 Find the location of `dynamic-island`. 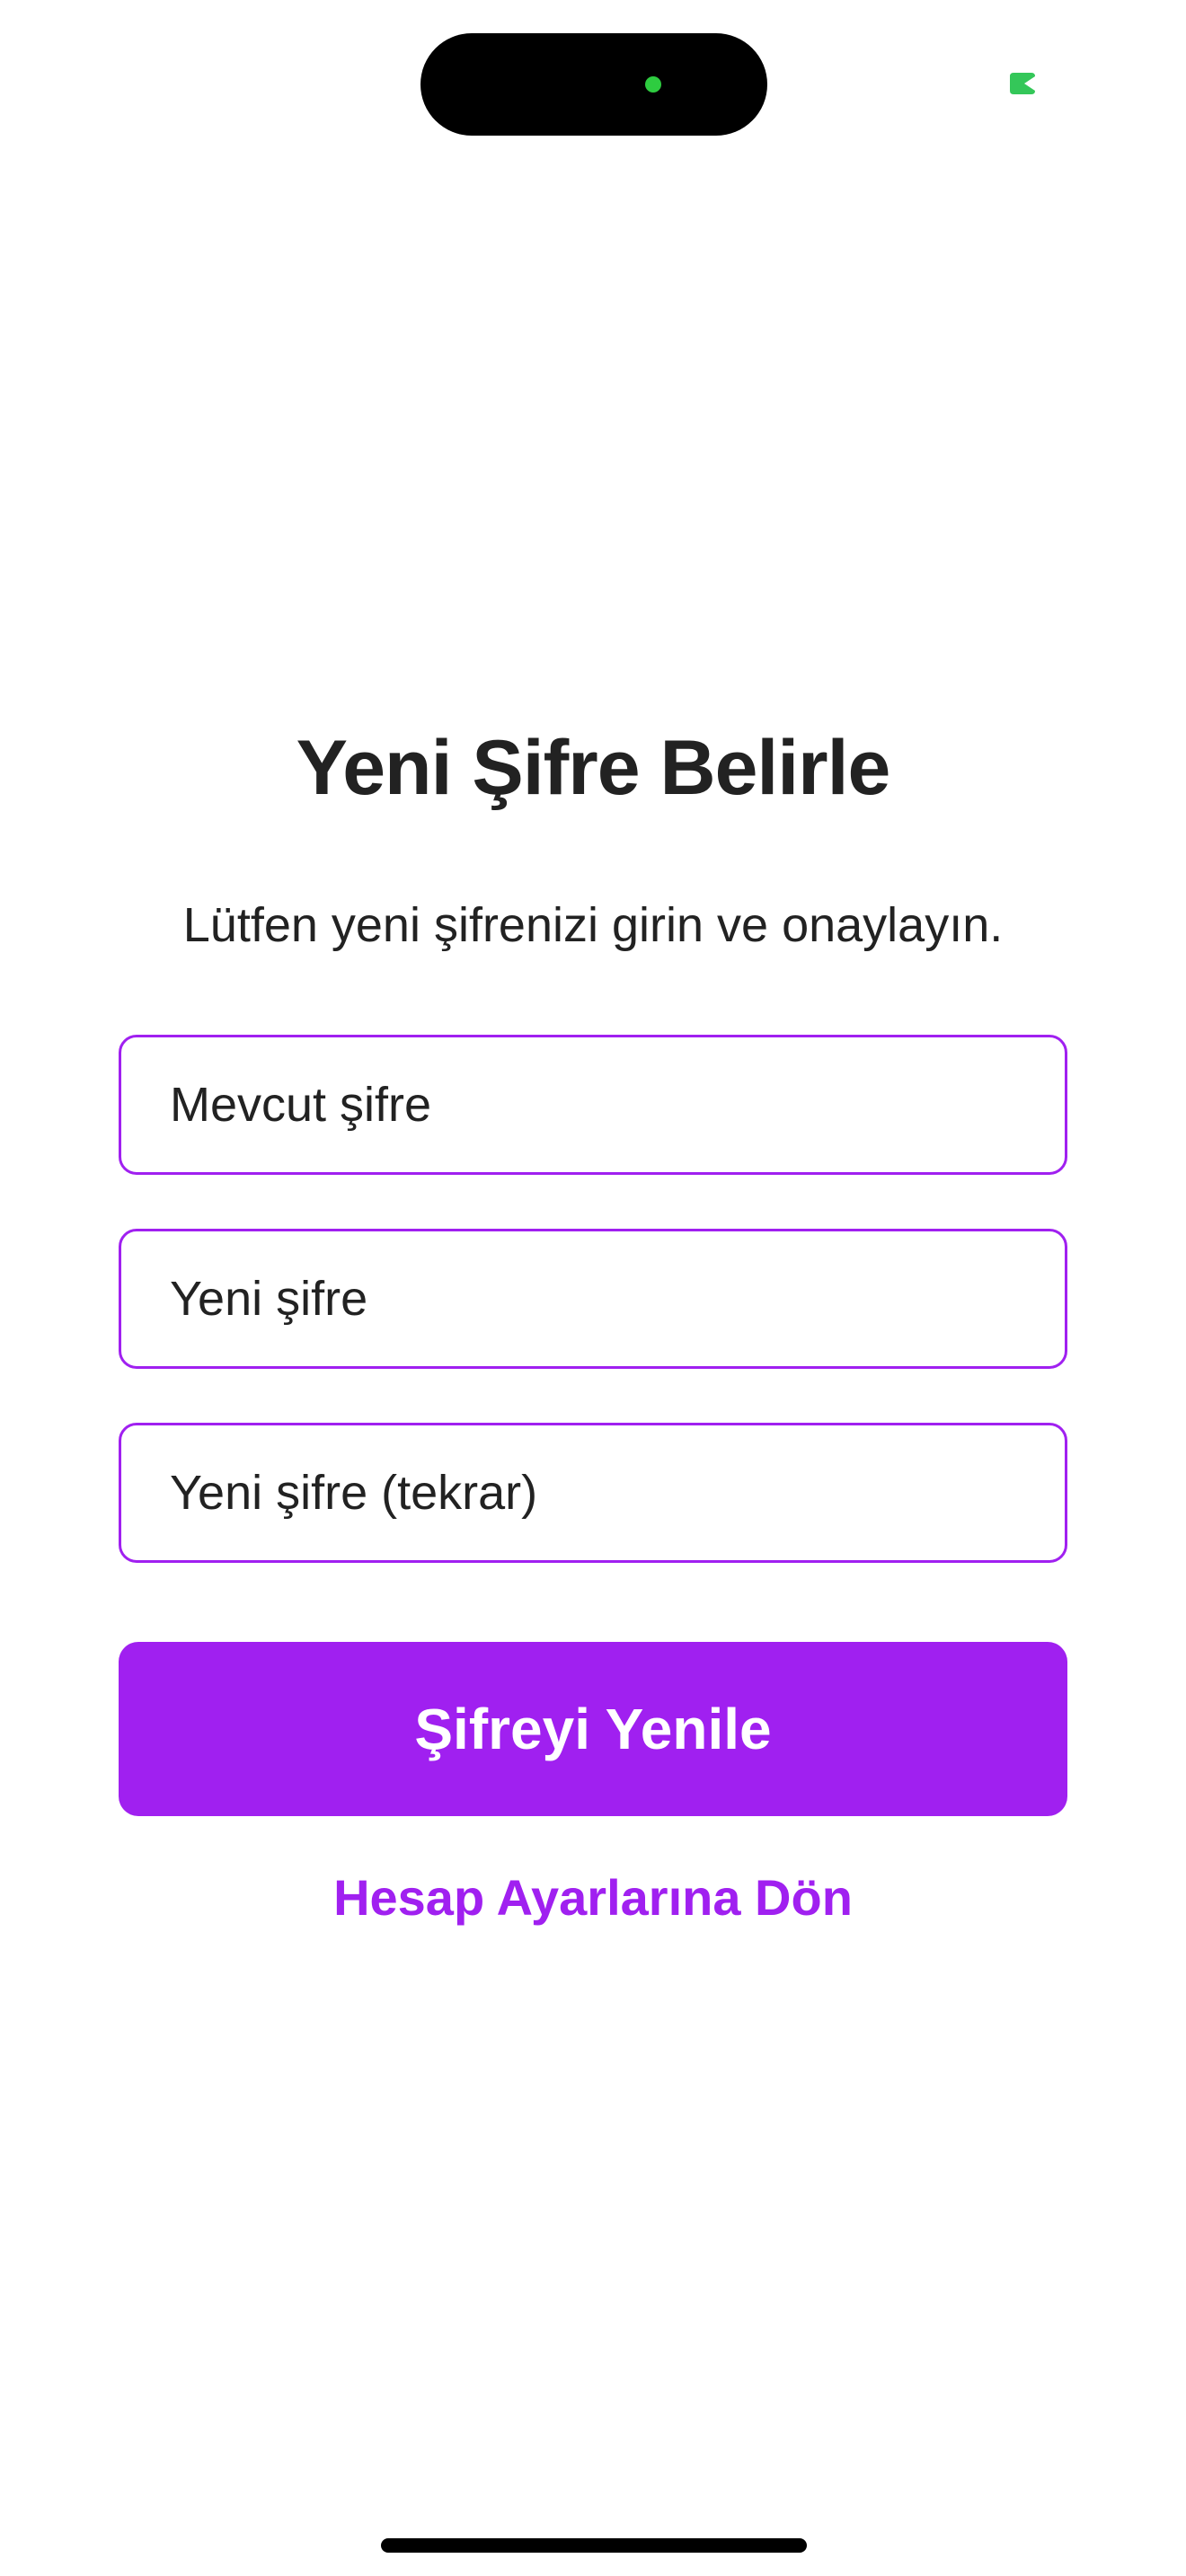

dynamic-island is located at coordinates (593, 84).